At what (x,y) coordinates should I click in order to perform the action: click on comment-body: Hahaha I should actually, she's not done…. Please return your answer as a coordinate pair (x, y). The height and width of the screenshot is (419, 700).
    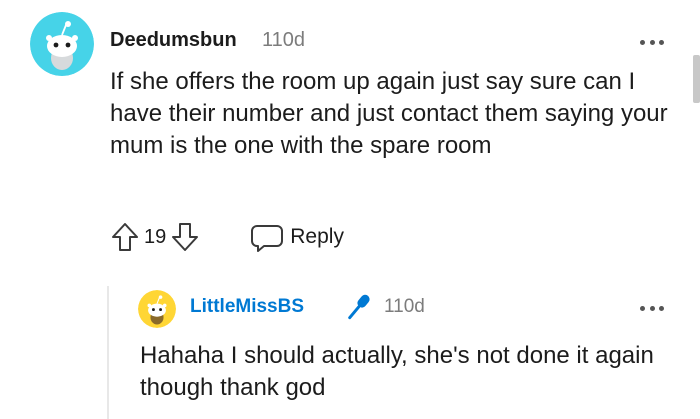
    Looking at the image, I should click on (397, 371).